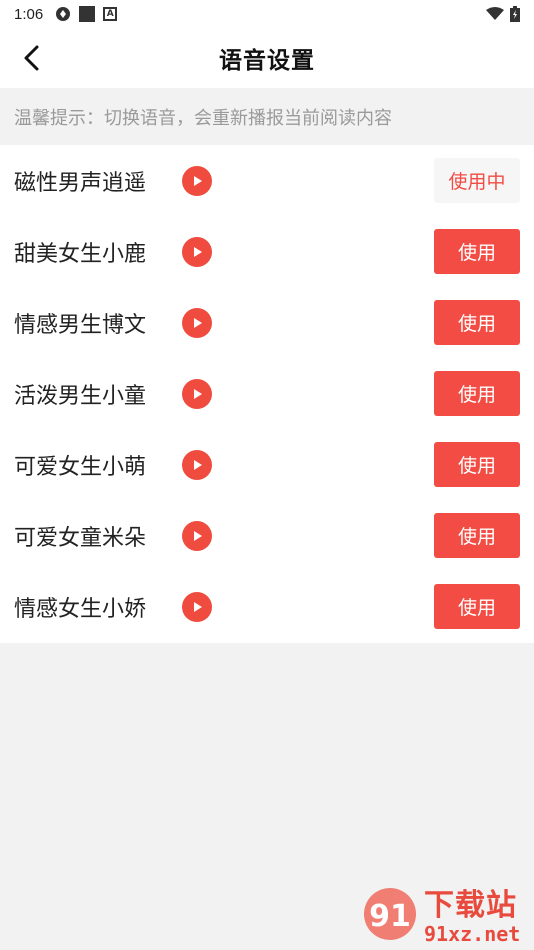  What do you see at coordinates (267, 251) in the screenshot?
I see `voice-item: 甜美女生小鹿 使用` at bounding box center [267, 251].